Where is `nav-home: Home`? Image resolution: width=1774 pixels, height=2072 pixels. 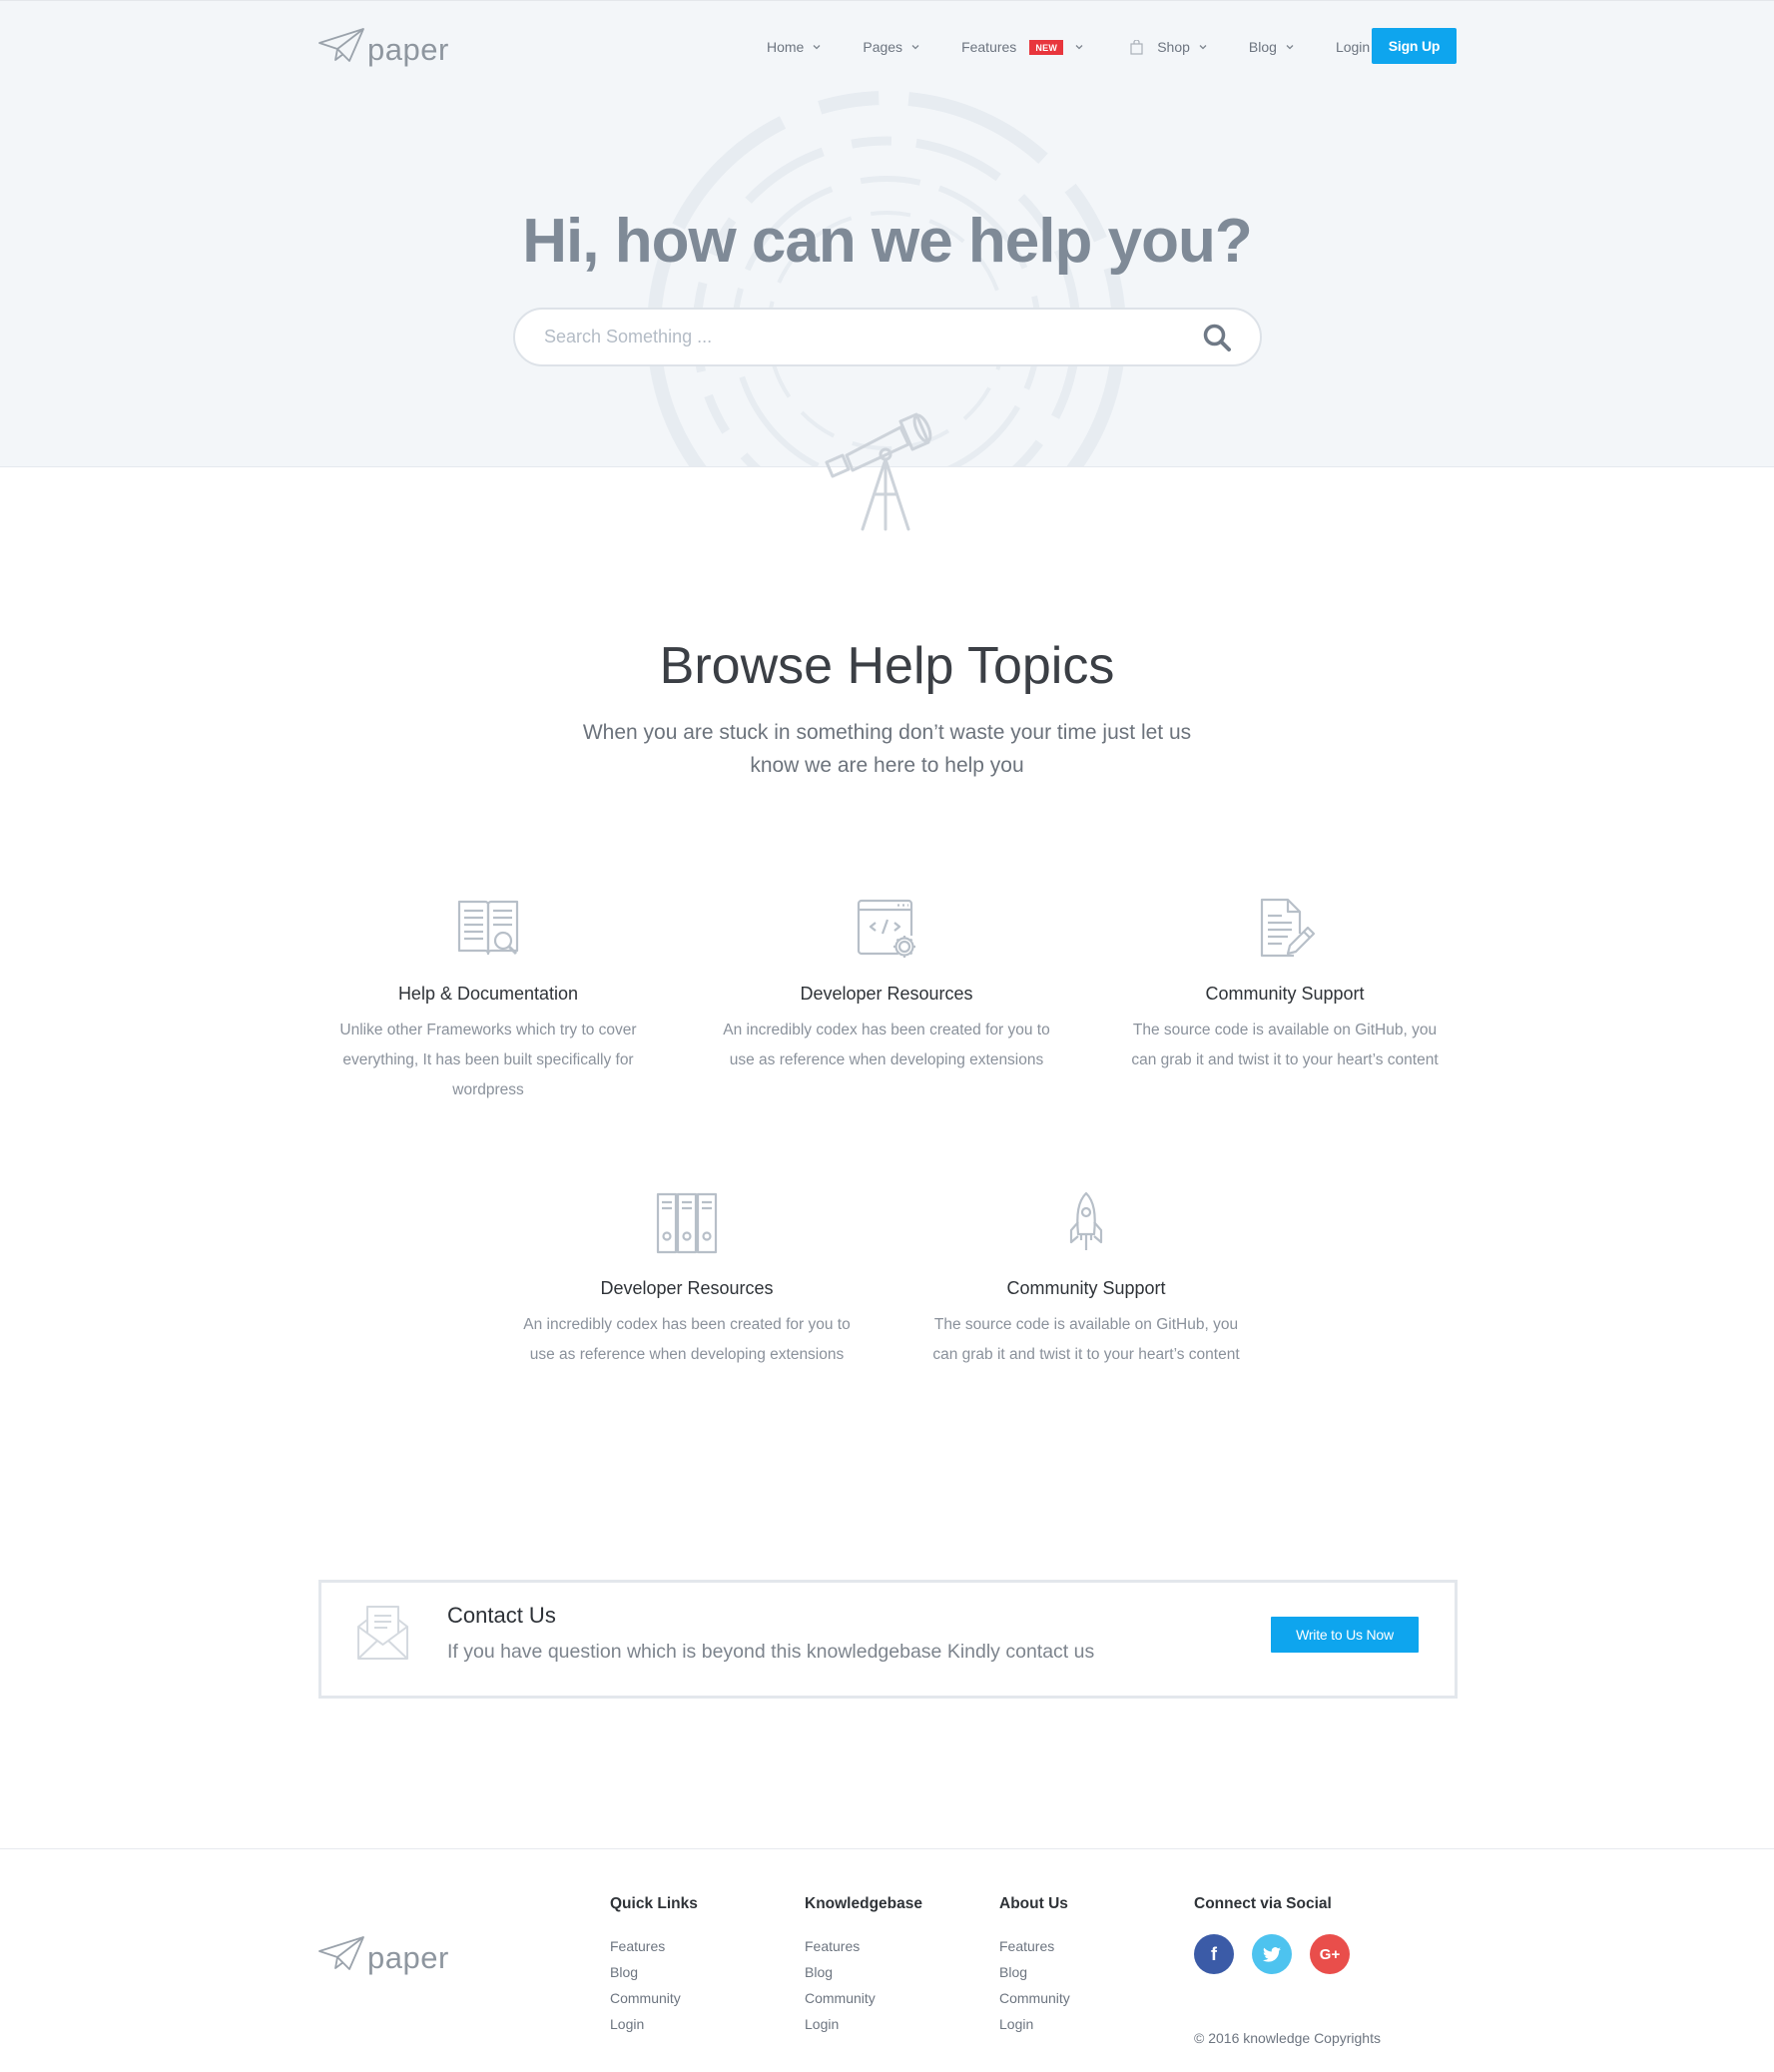 nav-home: Home is located at coordinates (794, 47).